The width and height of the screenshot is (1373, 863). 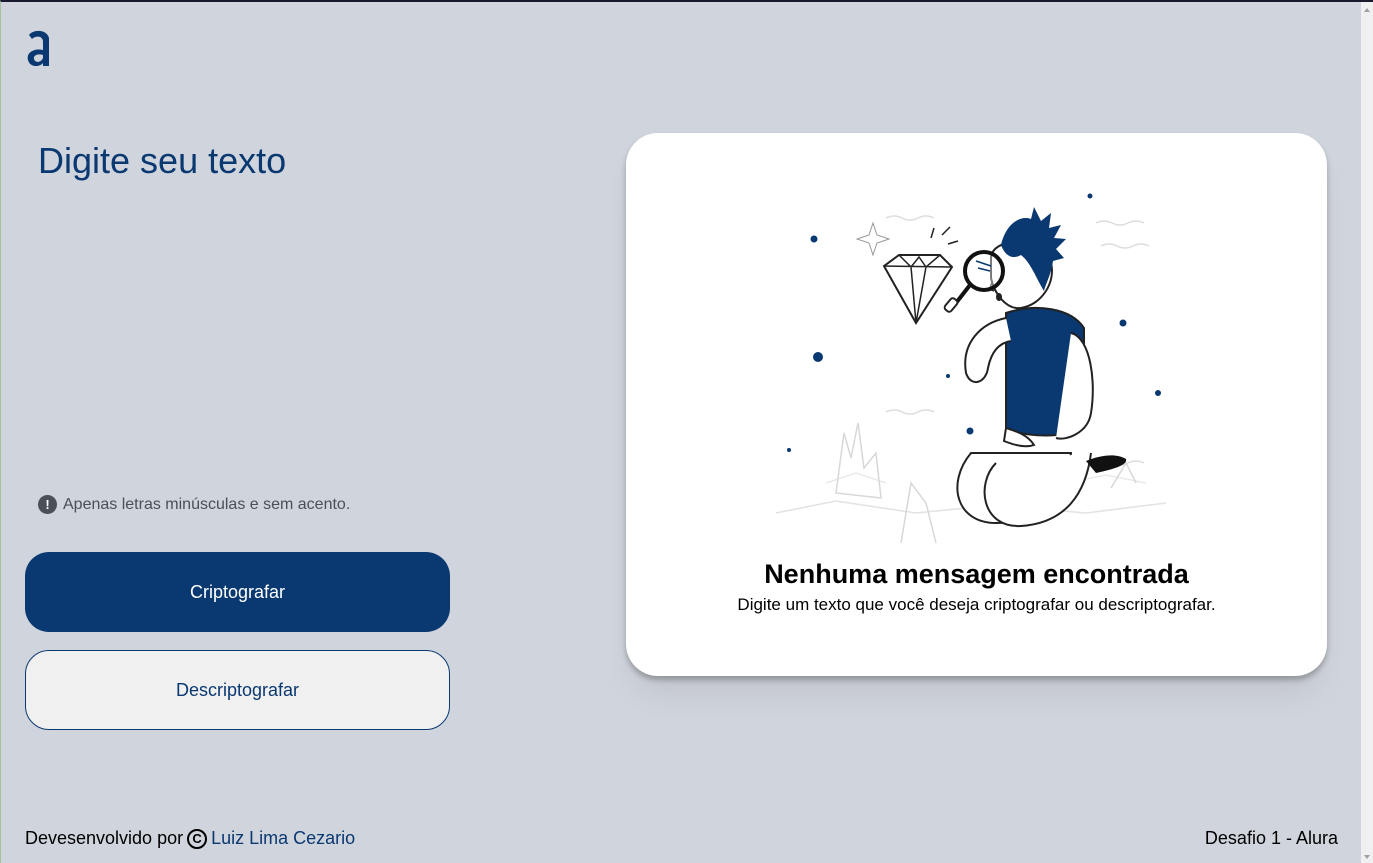 I want to click on scroll-down-icon, so click(x=1367, y=857).